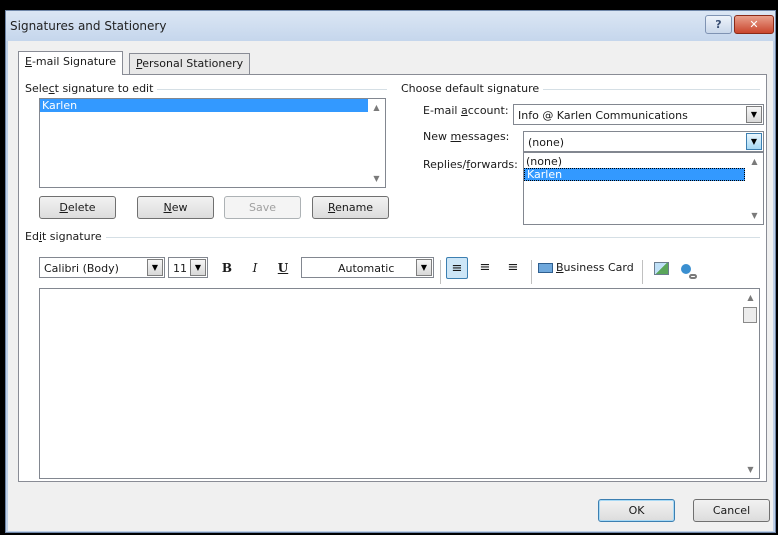 This screenshot has width=778, height=535. Describe the element at coordinates (350, 207) in the screenshot. I see `rename-button: Rename` at that location.